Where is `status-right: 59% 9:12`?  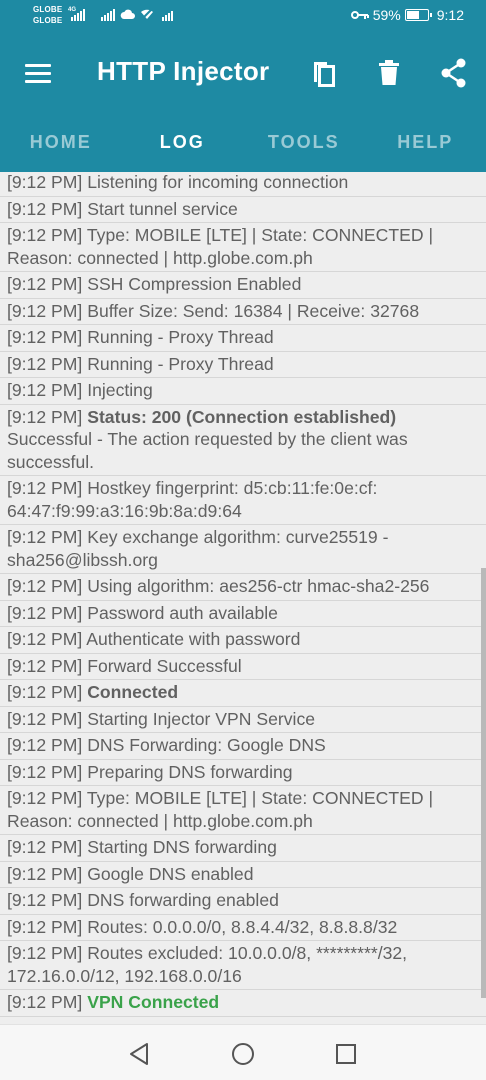 status-right: 59% 9:12 is located at coordinates (407, 15).